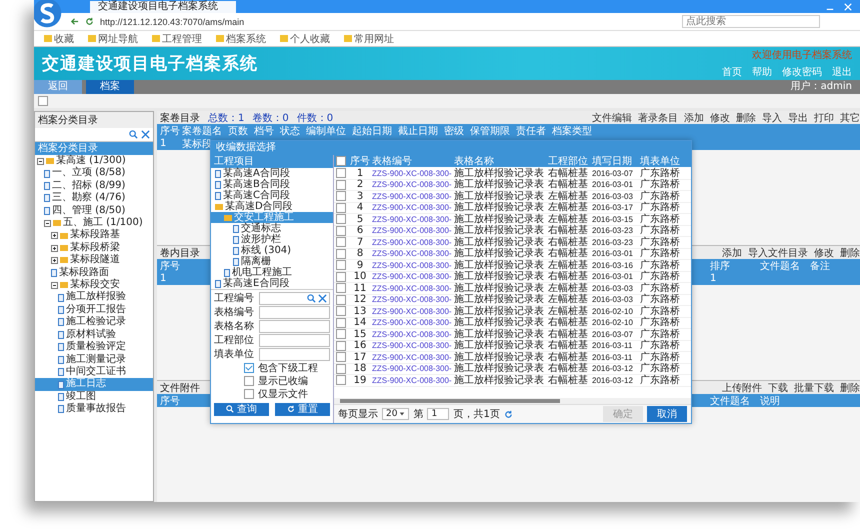 The image size is (860, 530). What do you see at coordinates (246, 39) in the screenshot?
I see `bookmark-item: 档案系统` at bounding box center [246, 39].